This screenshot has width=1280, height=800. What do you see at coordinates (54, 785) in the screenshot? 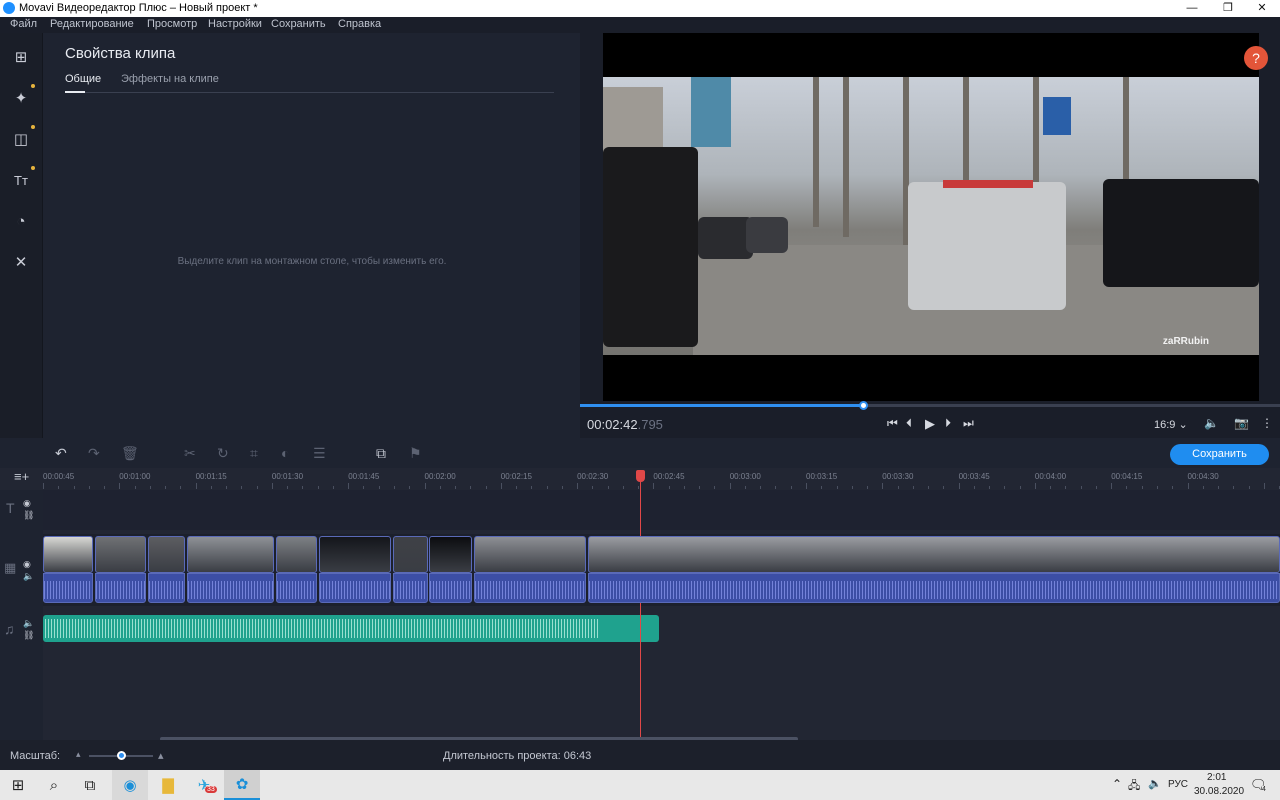
I see `search-icon: ⌕` at bounding box center [54, 785].